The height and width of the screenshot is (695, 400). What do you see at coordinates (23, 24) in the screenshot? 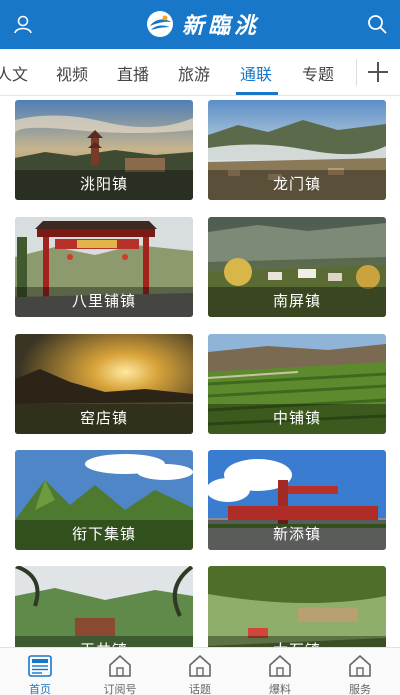
I see `user-icon` at bounding box center [23, 24].